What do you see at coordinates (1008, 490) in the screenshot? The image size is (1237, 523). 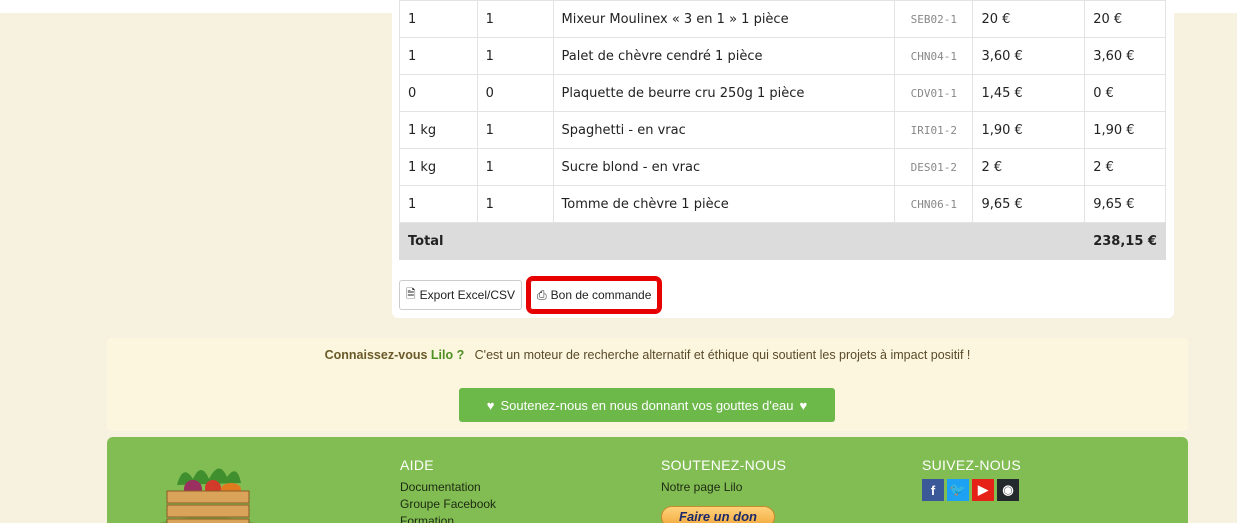 I see `github-icon: ◉` at bounding box center [1008, 490].